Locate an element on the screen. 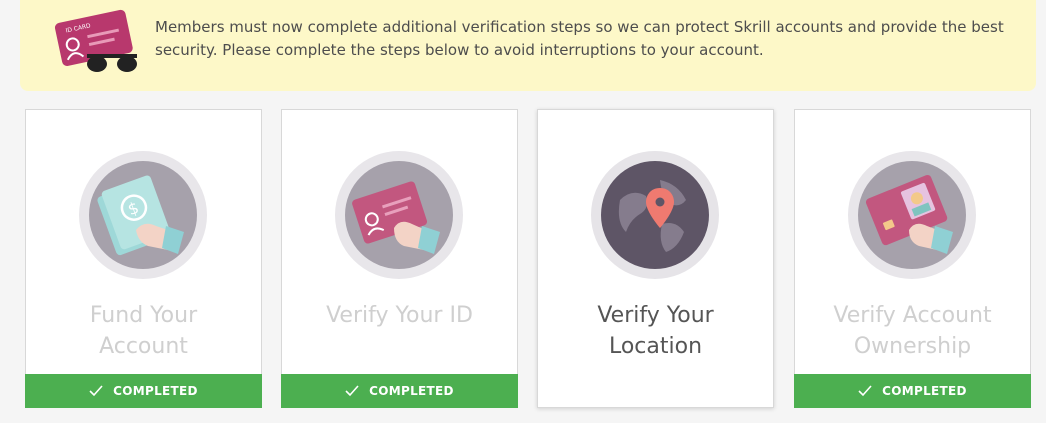 The image size is (1046, 423). id-card-hand-icon is located at coordinates (399, 215).